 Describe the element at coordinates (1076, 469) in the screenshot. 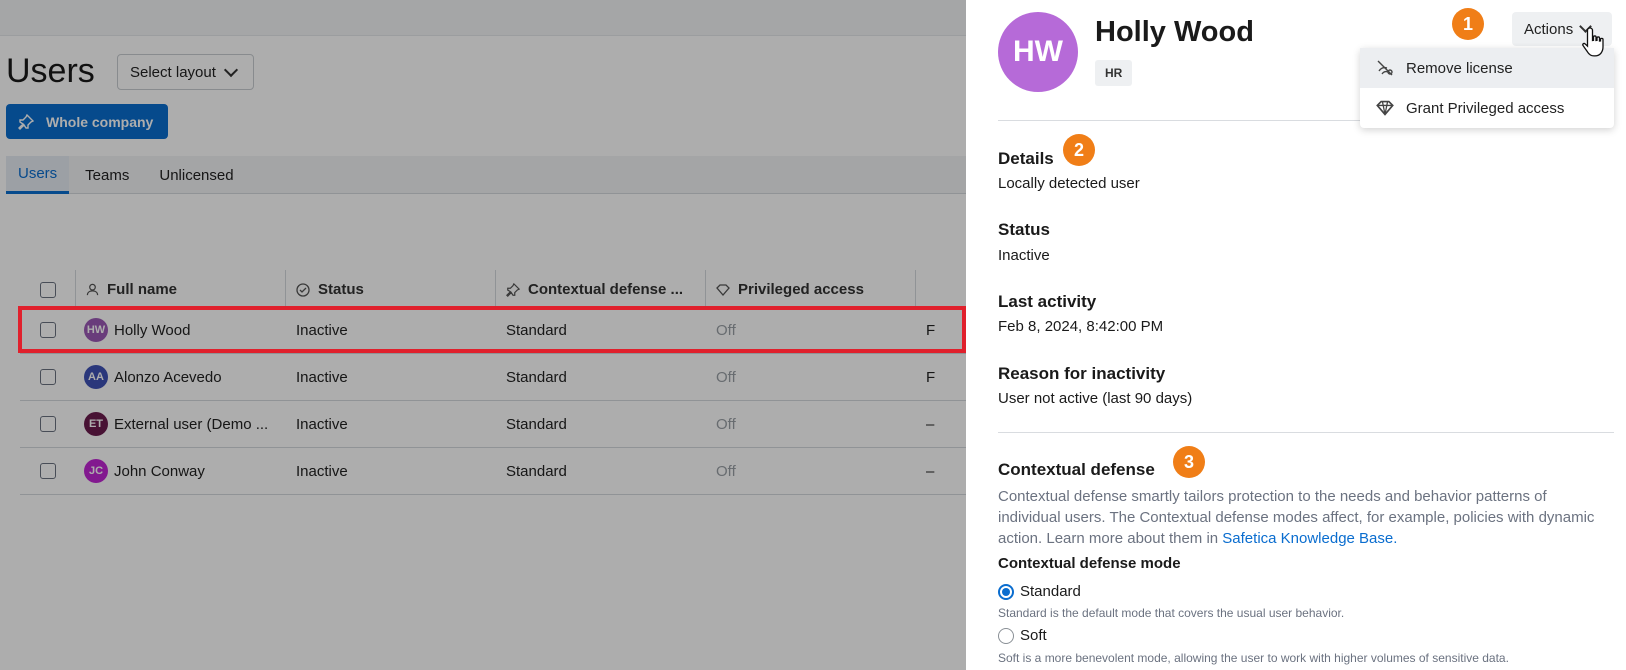

I see `contextual-defense-title: Contextual defense` at that location.